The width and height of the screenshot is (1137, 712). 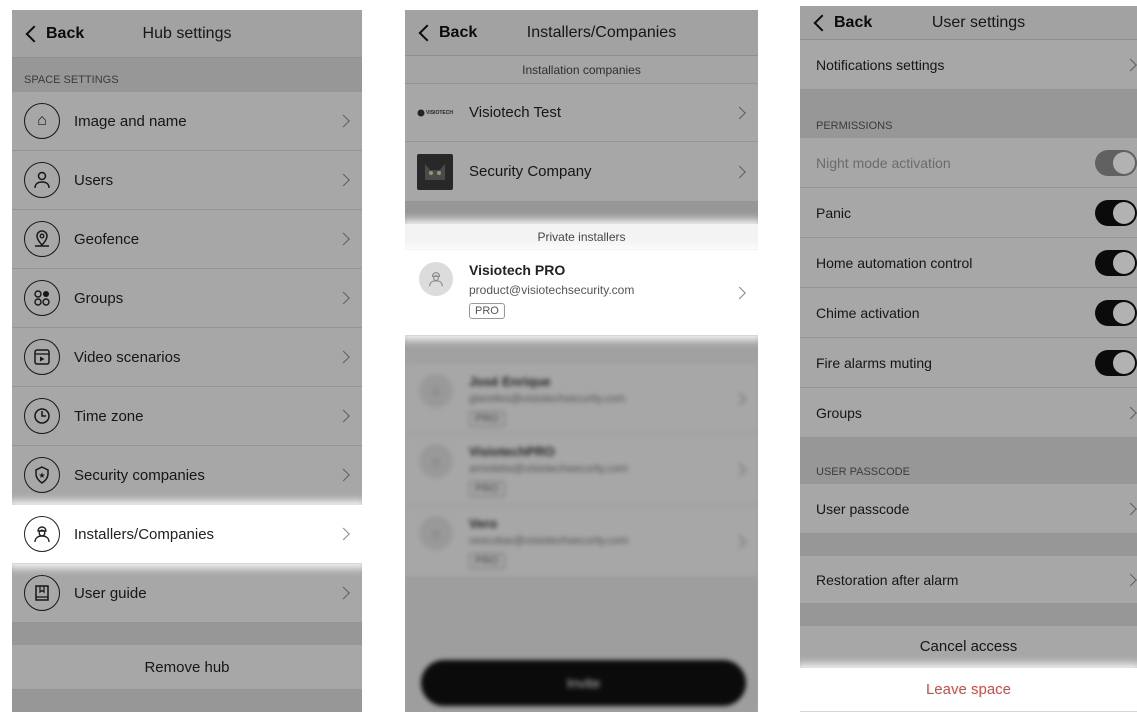 I want to click on installer-email: vescobar@visiotechsecurity.com, so click(x=549, y=541).